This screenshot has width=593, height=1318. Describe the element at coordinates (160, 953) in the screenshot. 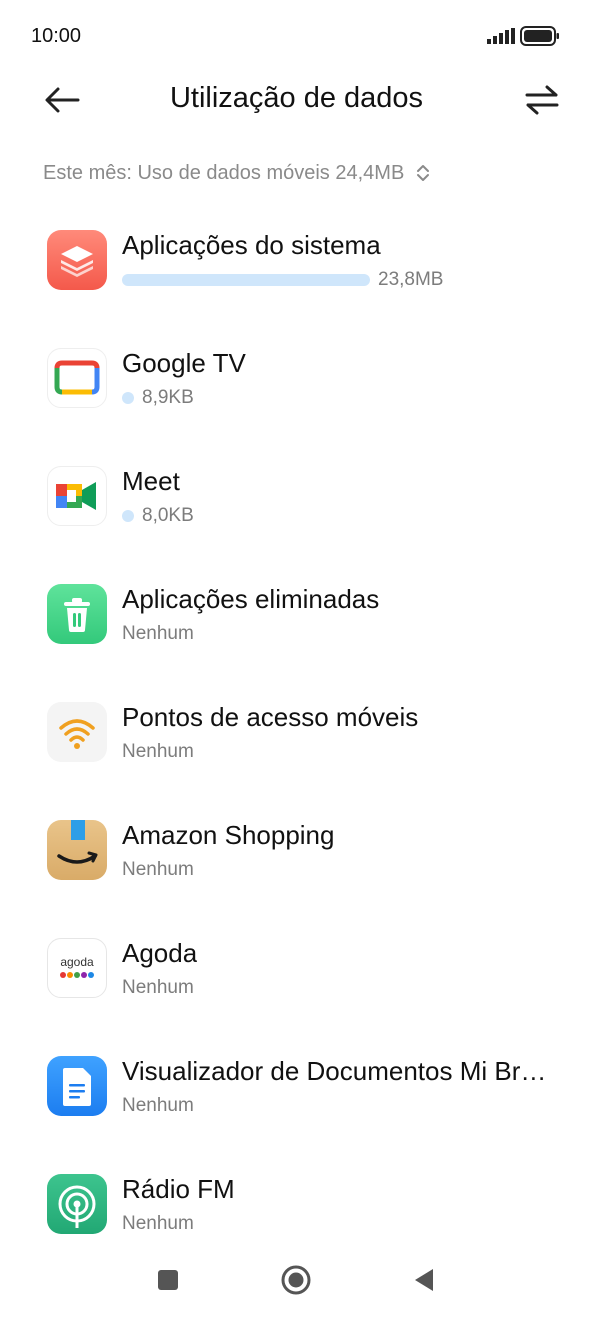

I see `app-name: Agoda` at that location.